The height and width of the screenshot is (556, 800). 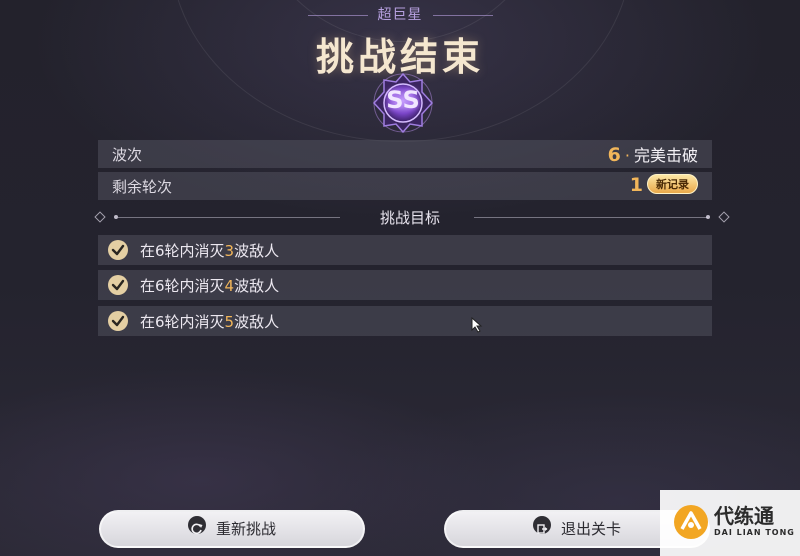 I want to click on watermark-name: 代练通, so click(x=744, y=516).